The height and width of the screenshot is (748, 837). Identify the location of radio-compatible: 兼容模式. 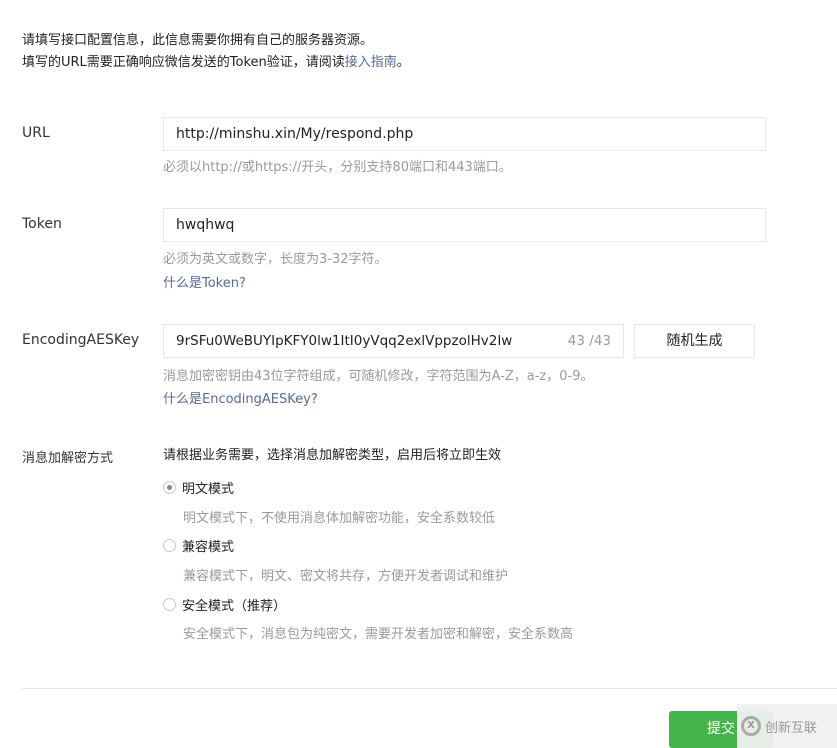
(198, 545).